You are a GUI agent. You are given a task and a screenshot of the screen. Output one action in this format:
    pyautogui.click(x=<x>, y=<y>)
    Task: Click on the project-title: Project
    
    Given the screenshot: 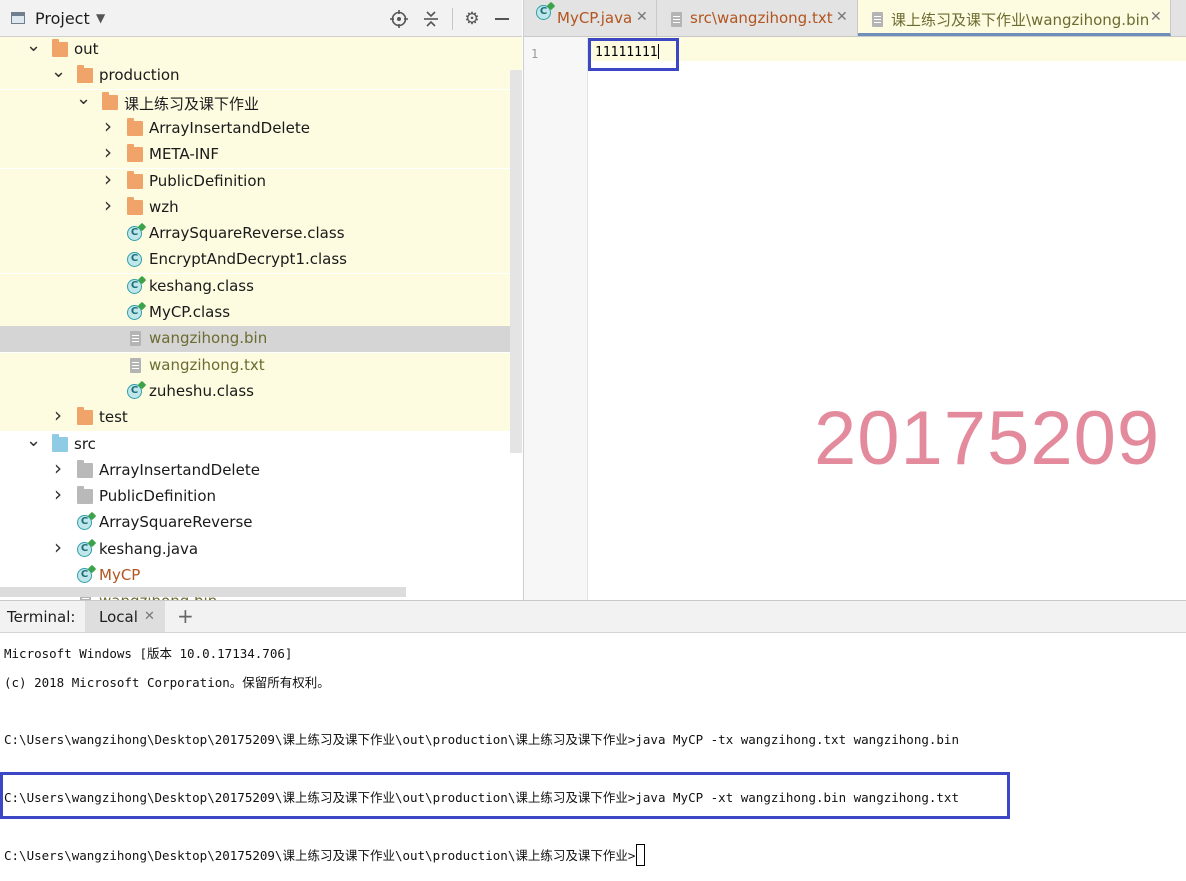 What is the action you would take?
    pyautogui.click(x=62, y=18)
    